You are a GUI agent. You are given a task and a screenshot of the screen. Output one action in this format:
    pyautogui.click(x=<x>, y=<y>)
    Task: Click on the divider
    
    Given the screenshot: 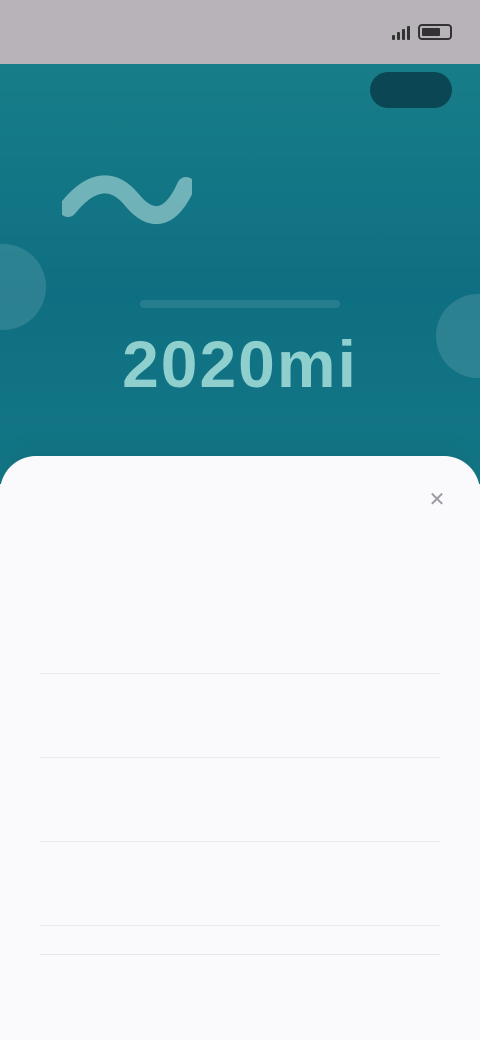 What is the action you would take?
    pyautogui.click(x=240, y=954)
    